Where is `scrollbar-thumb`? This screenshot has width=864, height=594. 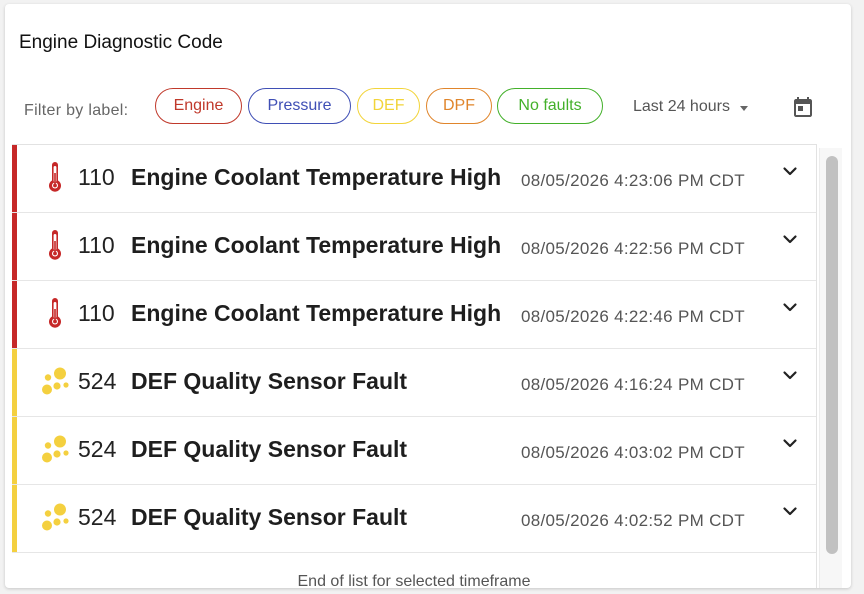 scrollbar-thumb is located at coordinates (832, 355).